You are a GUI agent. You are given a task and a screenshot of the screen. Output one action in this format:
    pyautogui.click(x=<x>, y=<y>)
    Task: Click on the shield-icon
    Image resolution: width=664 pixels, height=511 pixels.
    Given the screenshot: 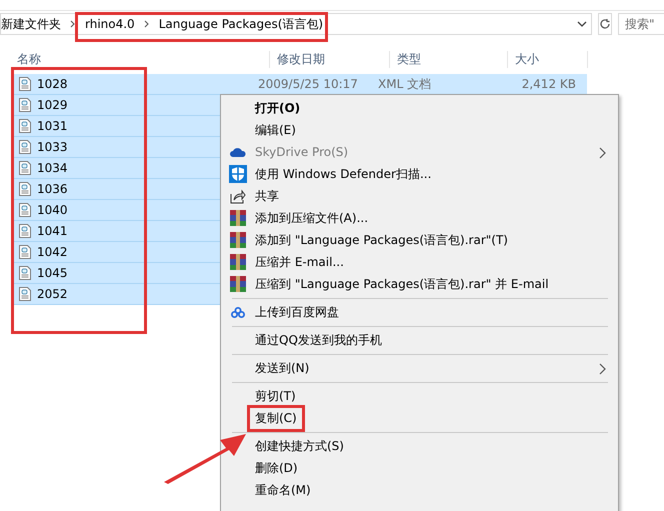 What is the action you would take?
    pyautogui.click(x=238, y=174)
    